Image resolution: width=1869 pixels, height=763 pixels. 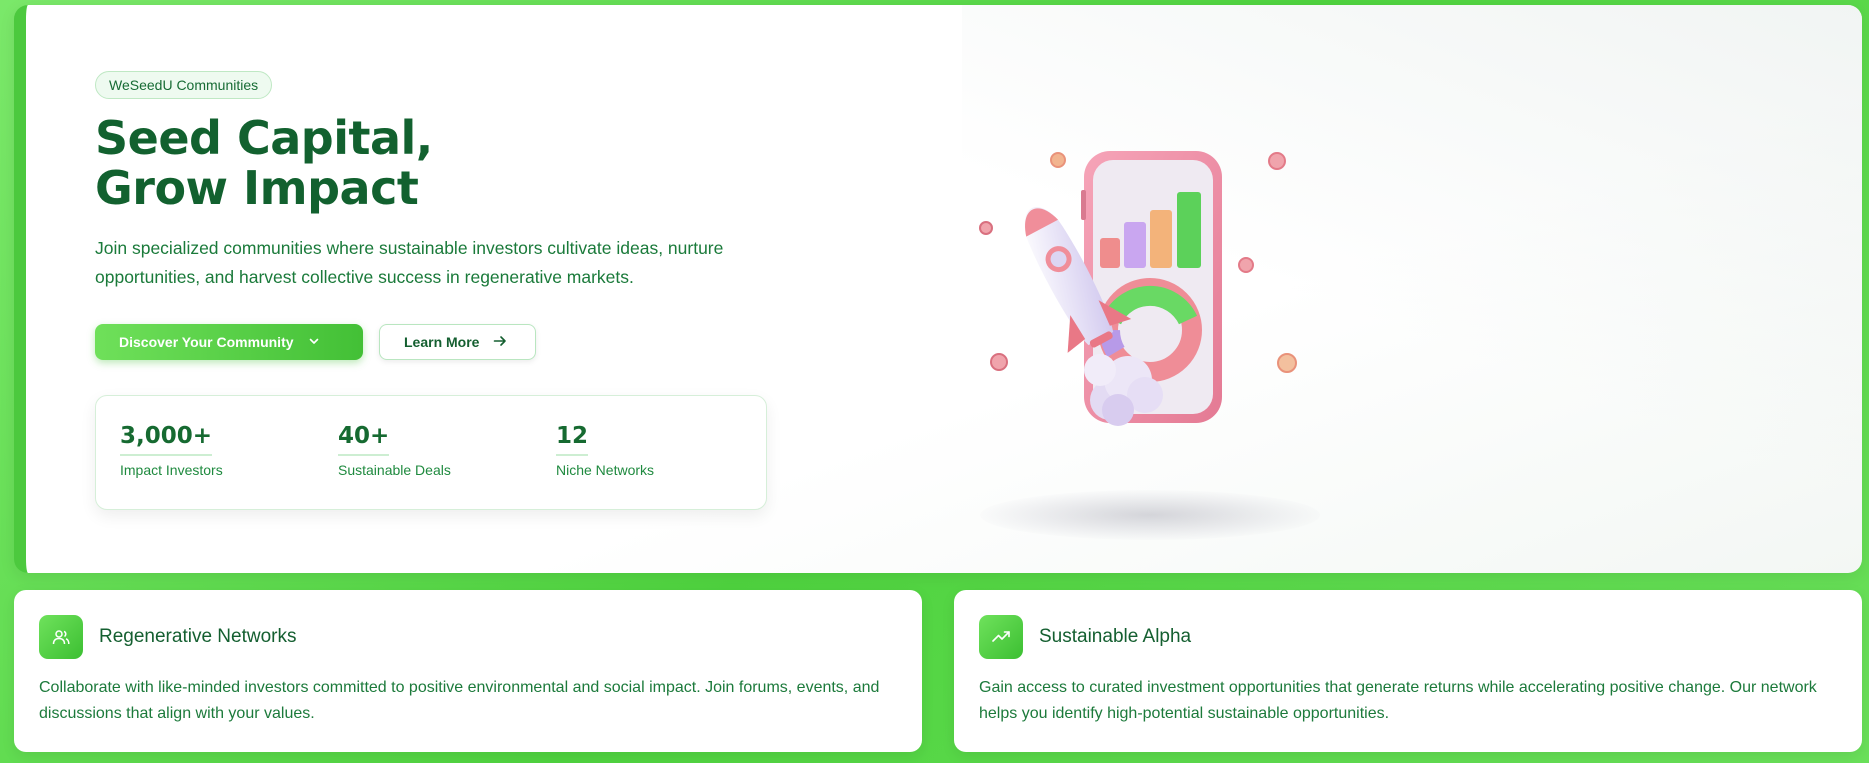 I want to click on stat-label: Niche Networks, so click(x=605, y=470).